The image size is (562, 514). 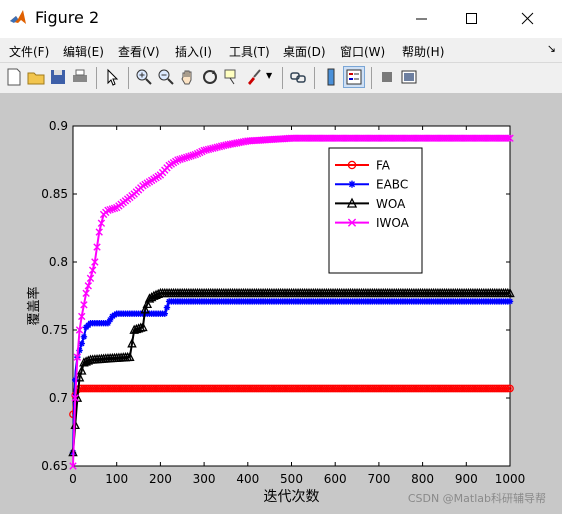 What do you see at coordinates (83, 51) in the screenshot?
I see `menu-edit: 编辑(E)` at bounding box center [83, 51].